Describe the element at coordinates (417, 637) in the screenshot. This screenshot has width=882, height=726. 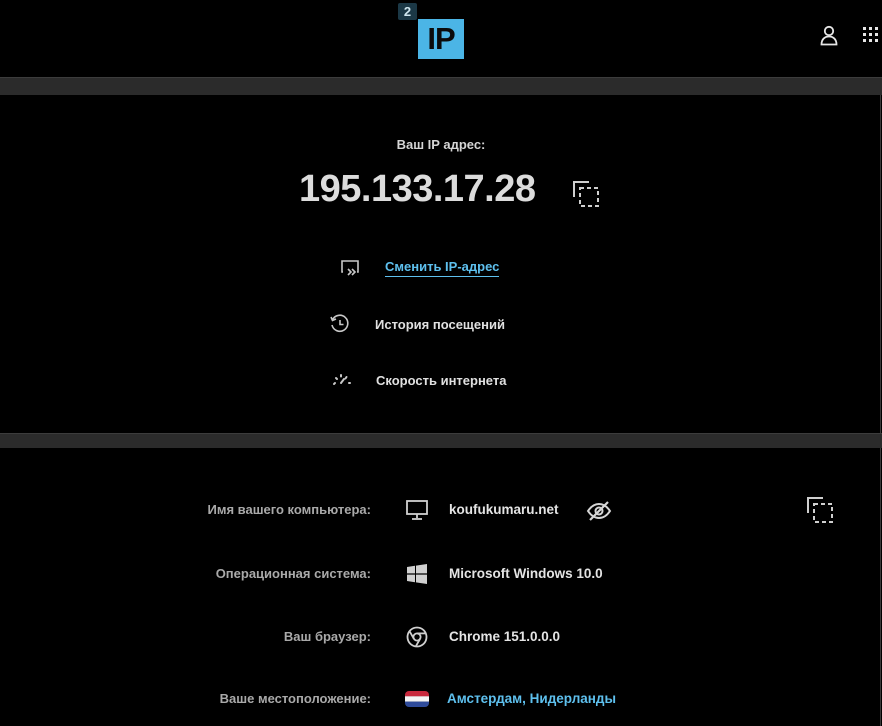
I see `chrome-icon` at that location.